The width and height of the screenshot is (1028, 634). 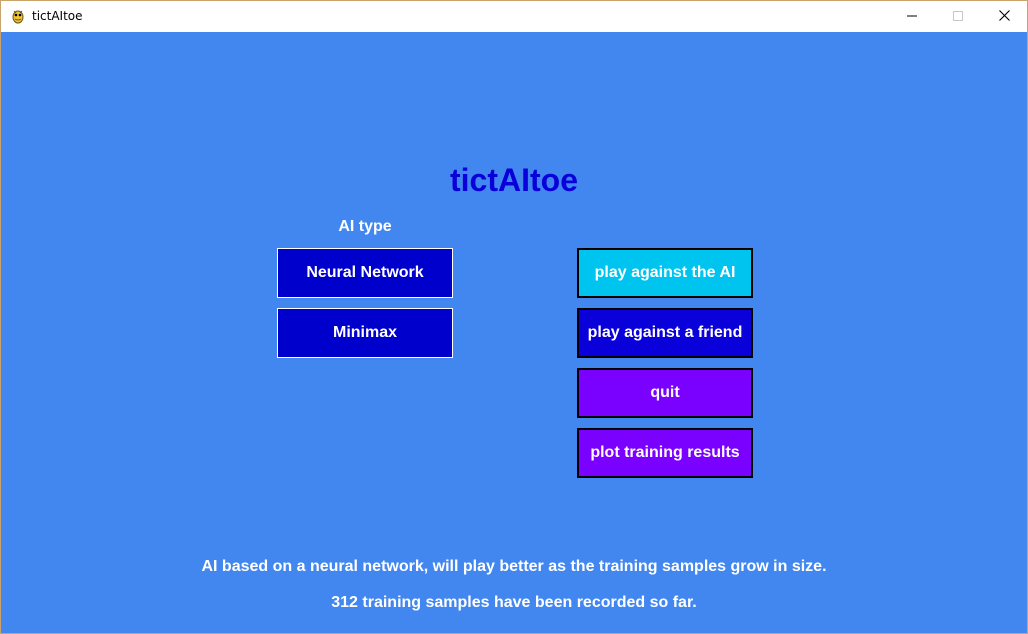 I want to click on minimize-icon, so click(x=912, y=17).